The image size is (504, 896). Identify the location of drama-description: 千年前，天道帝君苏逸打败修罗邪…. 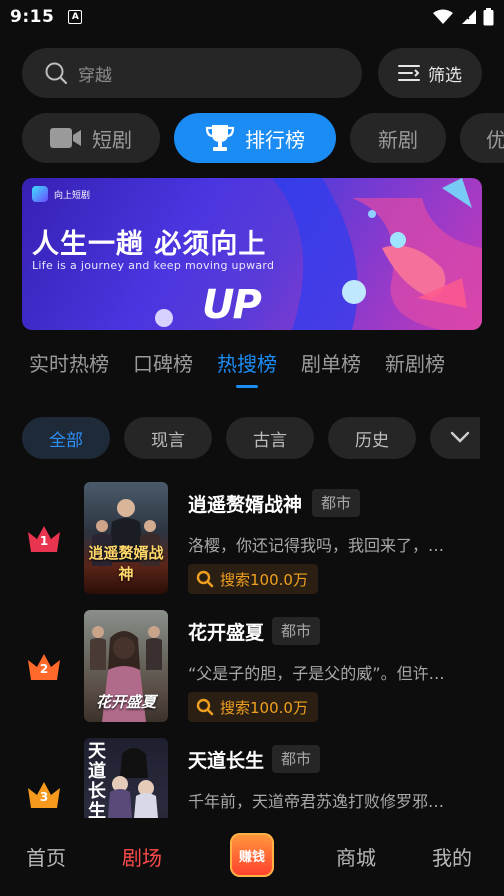
(316, 801).